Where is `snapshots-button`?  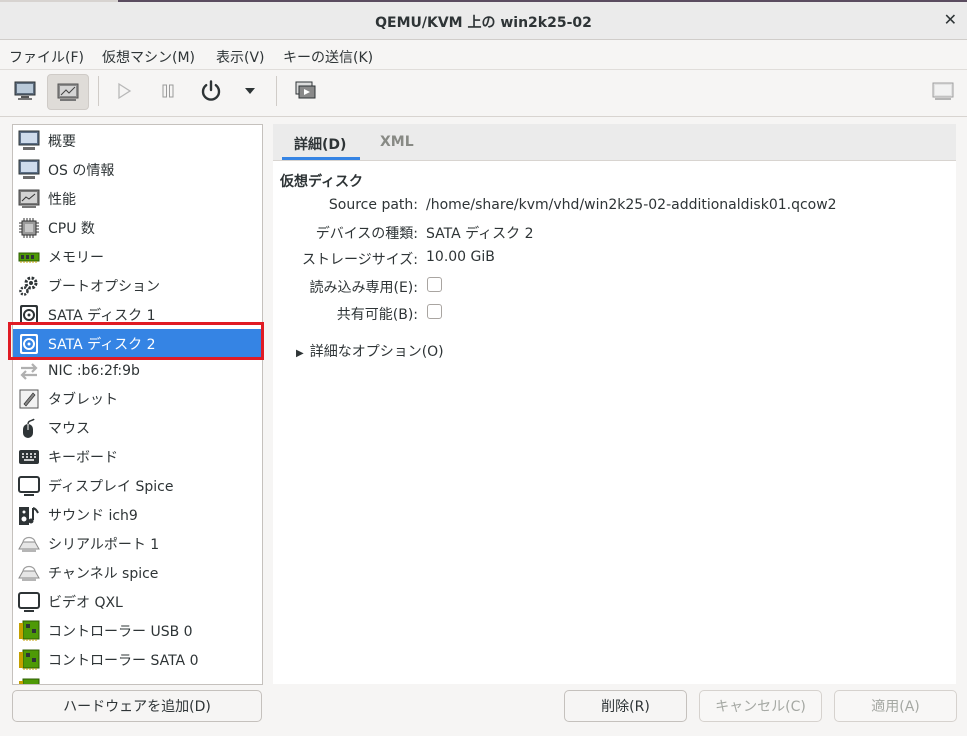
snapshots-button is located at coordinates (305, 91).